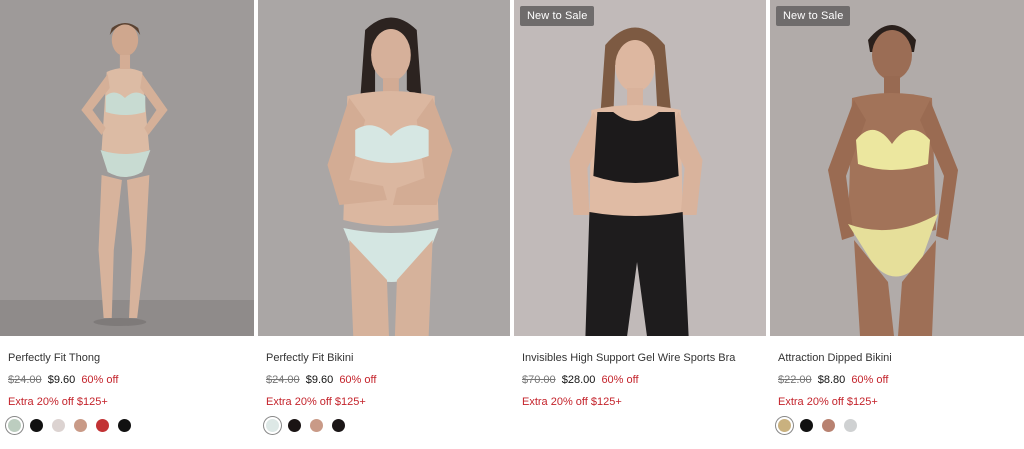  What do you see at coordinates (384, 358) in the screenshot?
I see `product-name: Perfectly Fit Bikini` at bounding box center [384, 358].